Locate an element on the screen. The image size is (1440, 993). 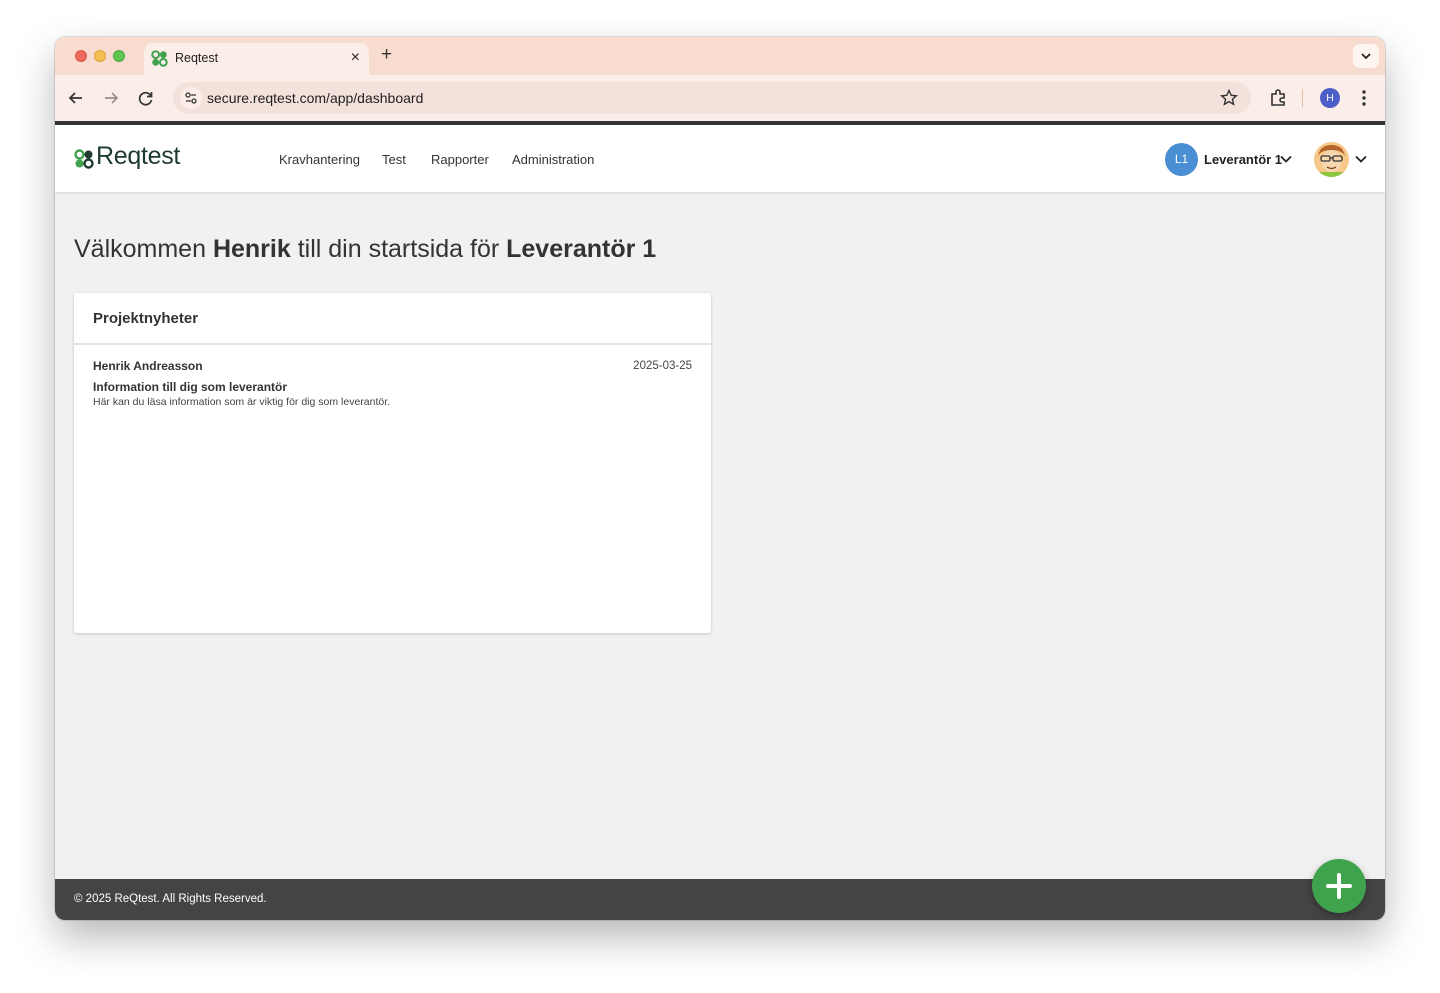
browser-toolbar: secure.reqtest.com/app/dashboard H is located at coordinates (720, 98).